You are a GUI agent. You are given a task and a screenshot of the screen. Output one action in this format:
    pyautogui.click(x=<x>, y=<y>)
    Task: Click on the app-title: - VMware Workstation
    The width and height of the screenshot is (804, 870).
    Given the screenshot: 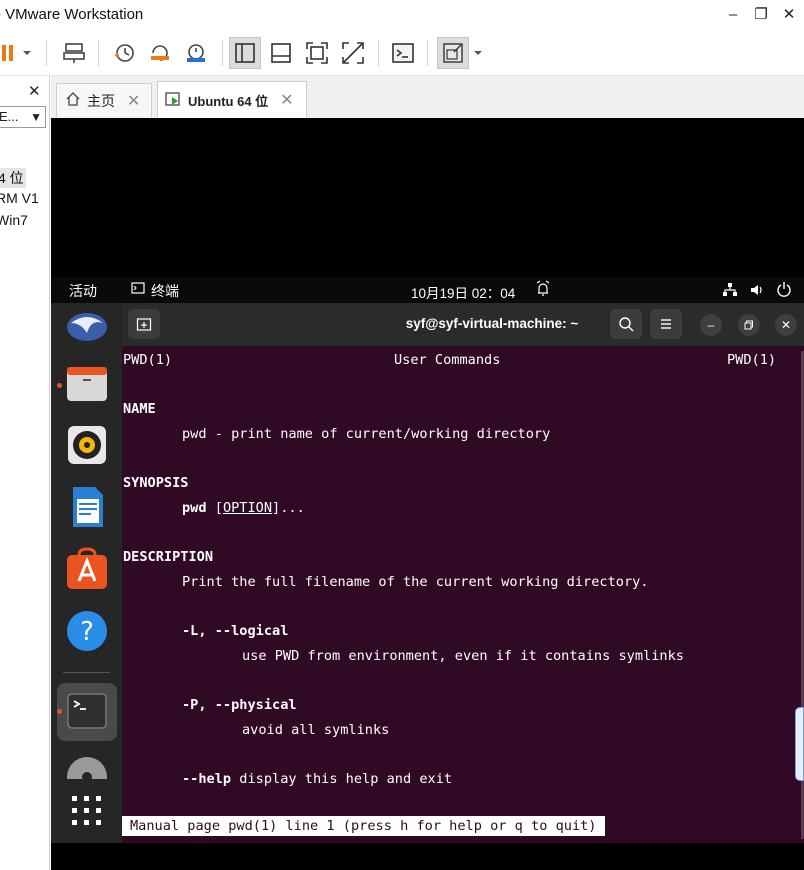 What is the action you would take?
    pyautogui.click(x=72, y=14)
    